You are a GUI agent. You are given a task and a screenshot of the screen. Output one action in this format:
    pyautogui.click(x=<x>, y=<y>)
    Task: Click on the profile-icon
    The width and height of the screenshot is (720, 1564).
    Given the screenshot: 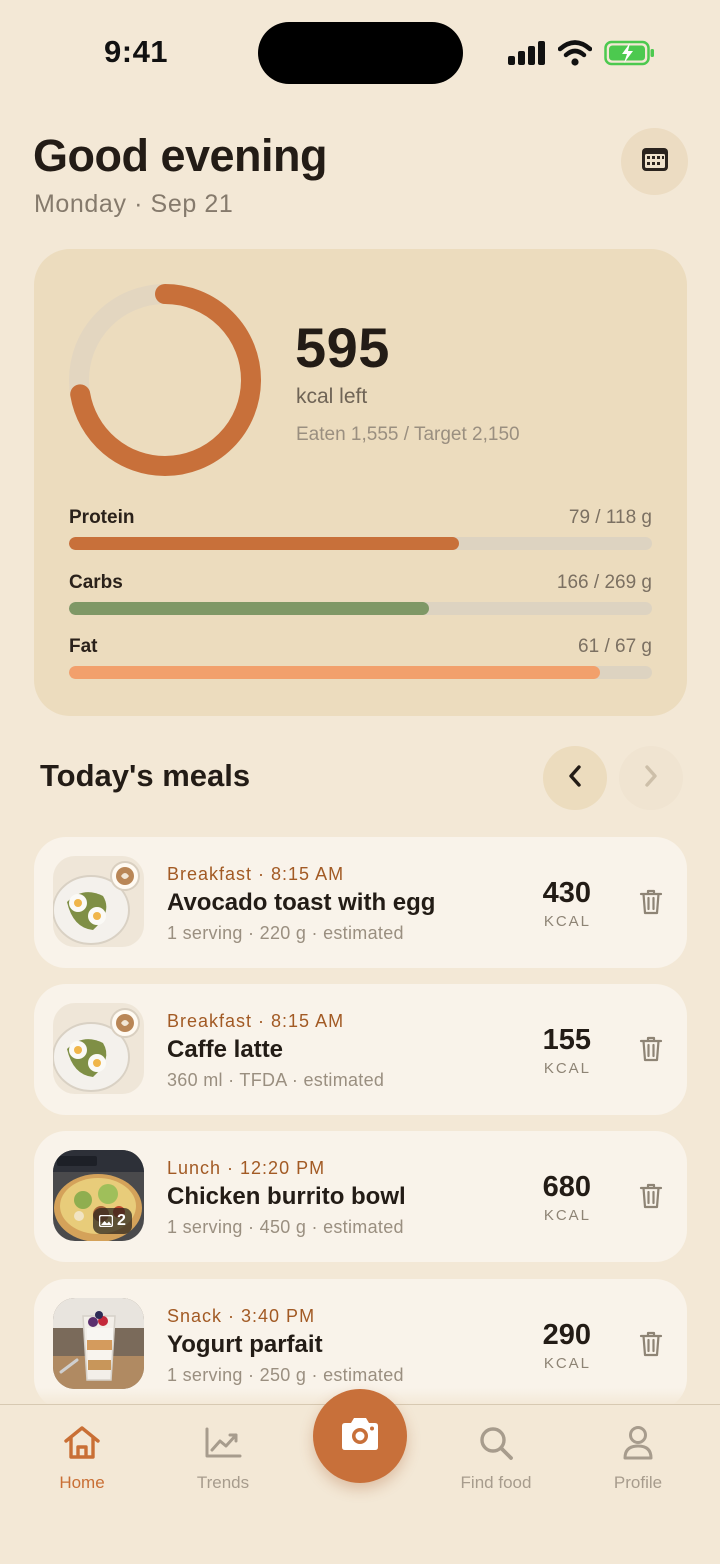 What is the action you would take?
    pyautogui.click(x=638, y=1445)
    